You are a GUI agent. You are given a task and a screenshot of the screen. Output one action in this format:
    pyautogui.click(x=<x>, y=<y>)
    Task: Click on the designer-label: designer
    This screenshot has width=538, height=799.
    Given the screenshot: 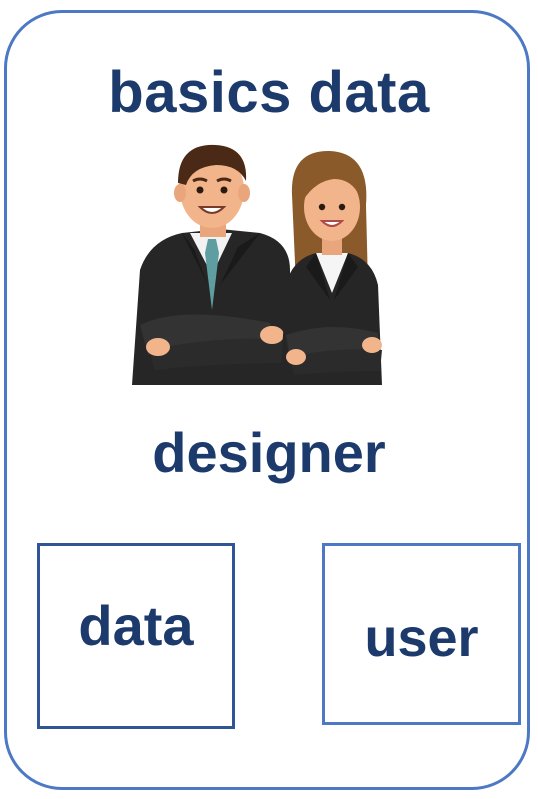 What is the action you would take?
    pyautogui.click(x=269, y=452)
    